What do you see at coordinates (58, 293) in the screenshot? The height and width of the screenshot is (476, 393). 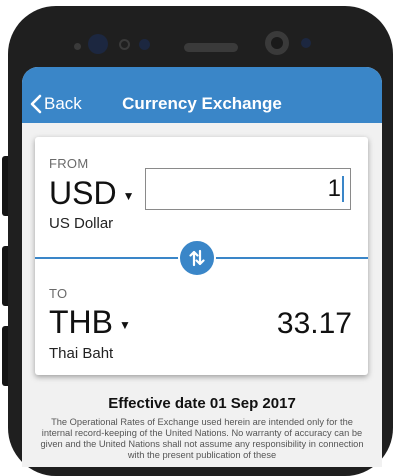 I see `to-label: TO` at bounding box center [58, 293].